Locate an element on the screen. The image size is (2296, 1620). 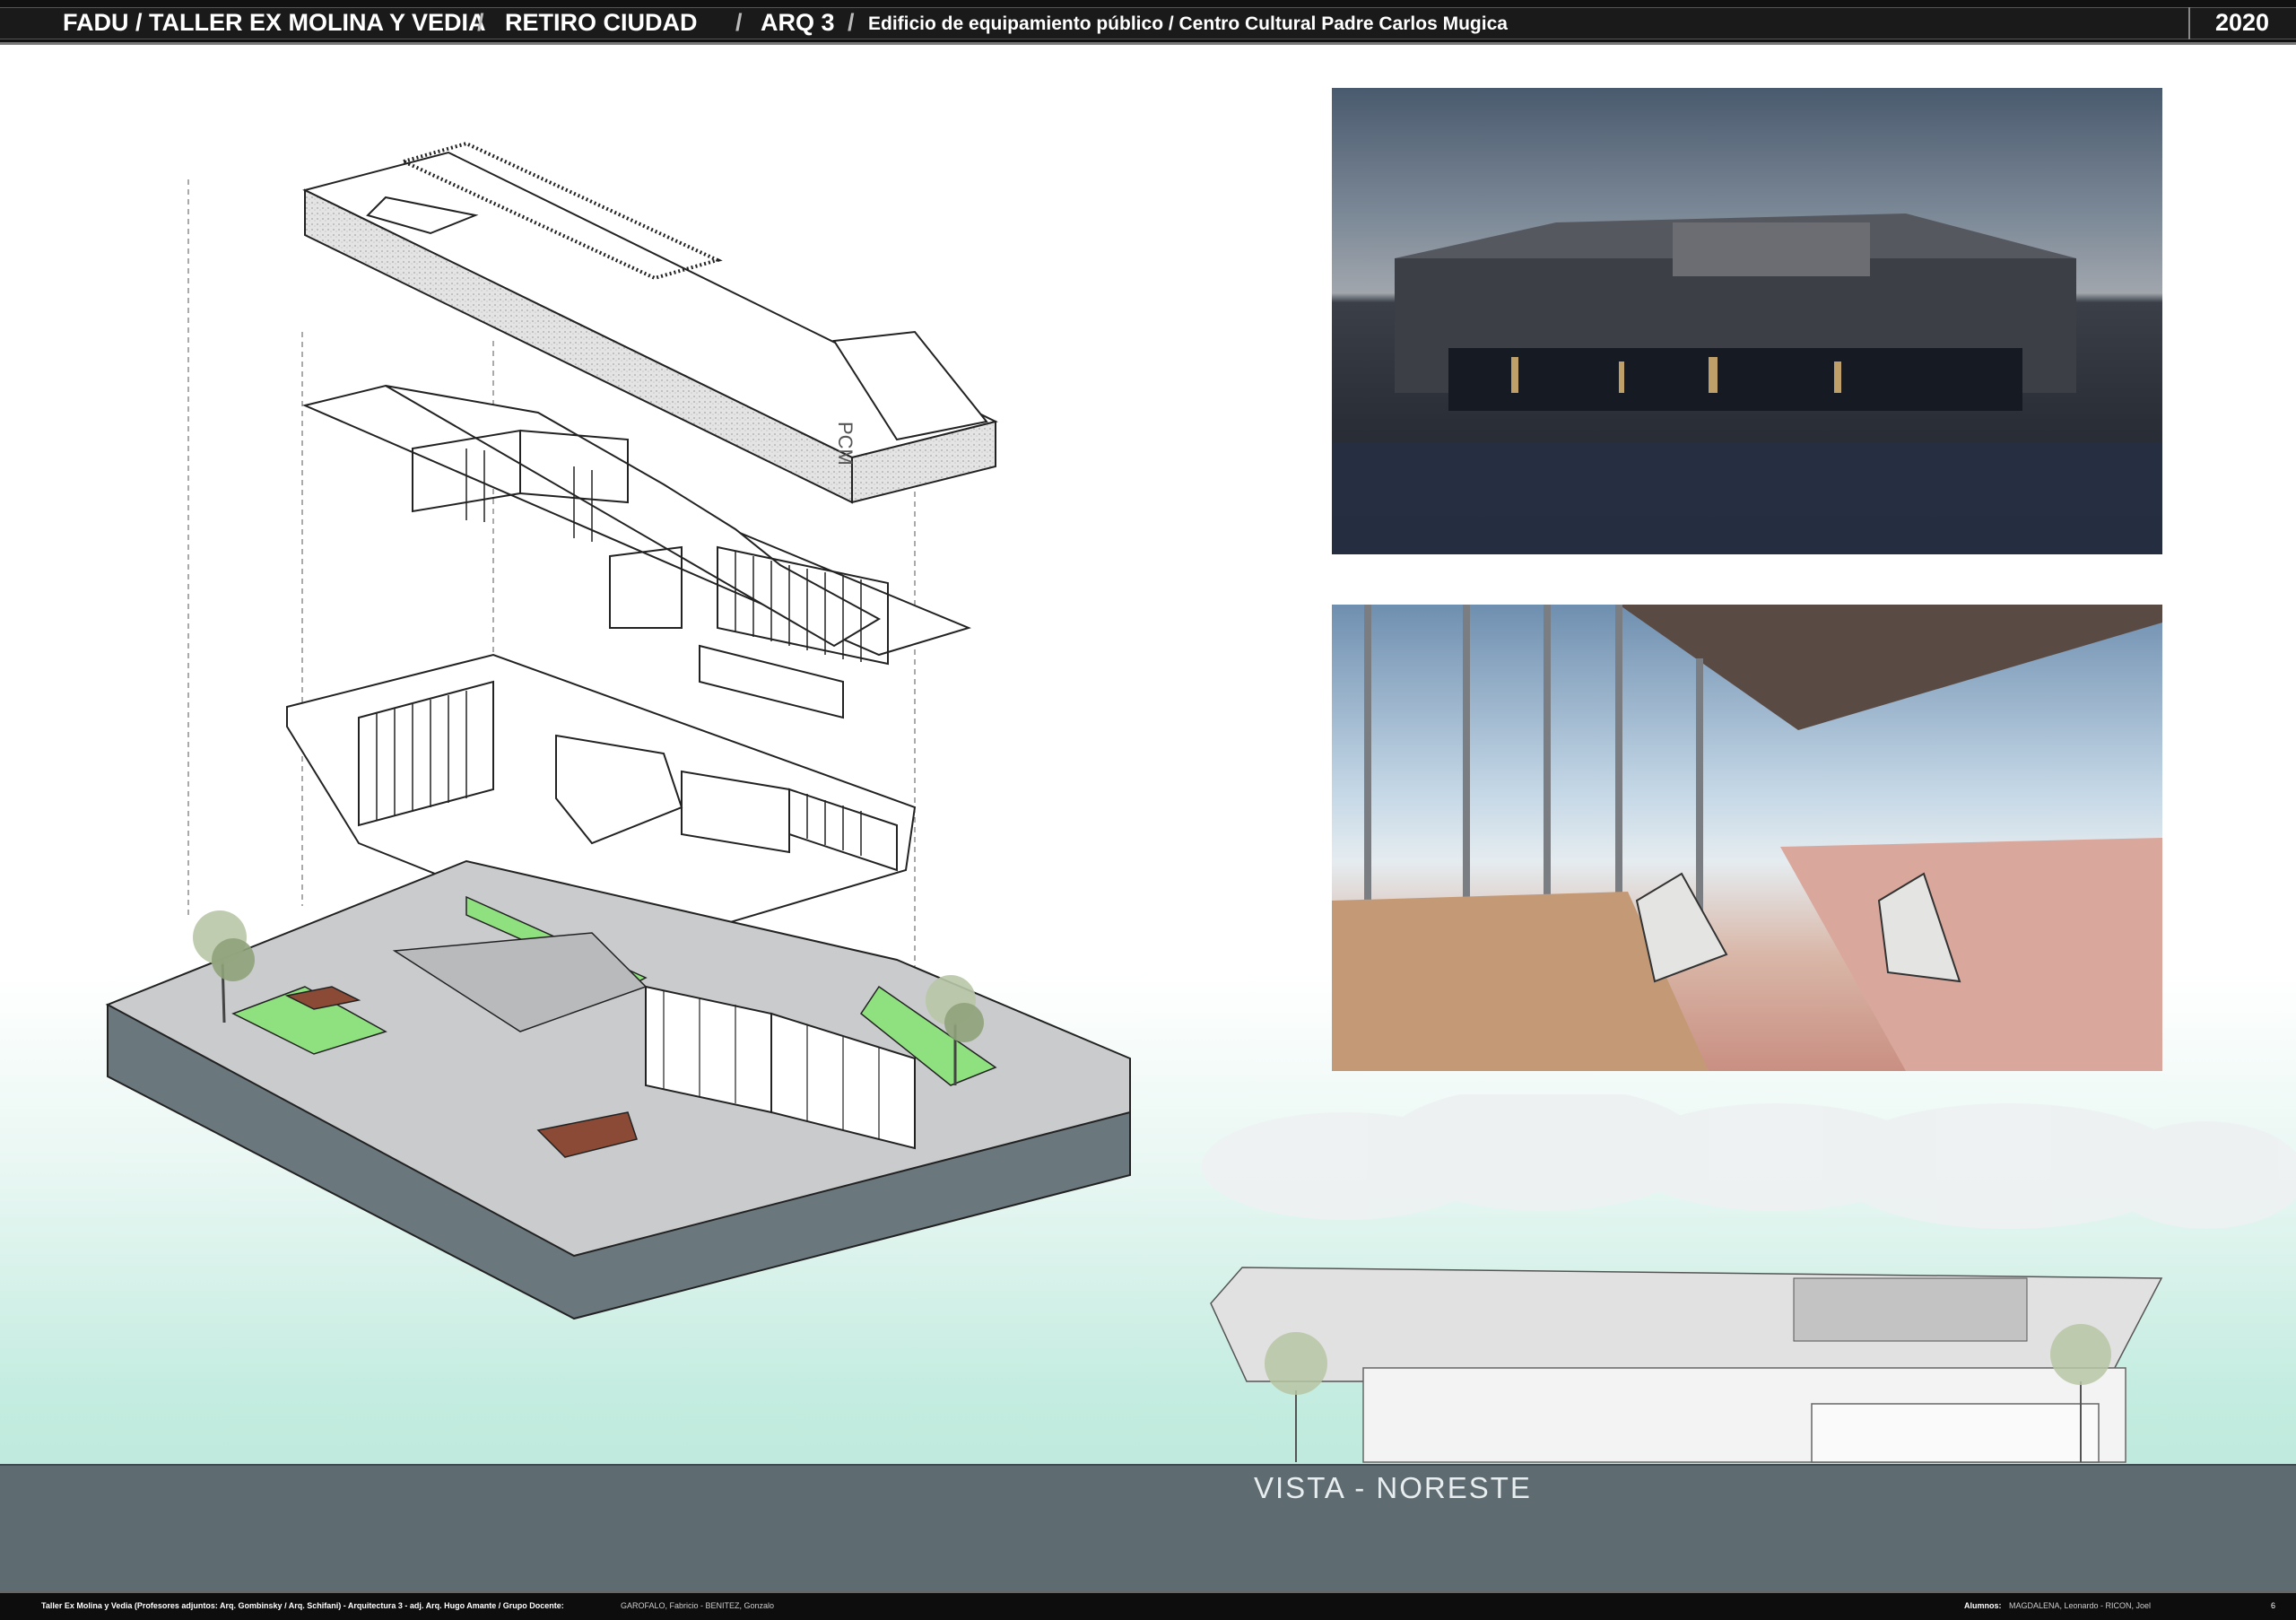
northeast-elevation is located at coordinates (1749, 1278).